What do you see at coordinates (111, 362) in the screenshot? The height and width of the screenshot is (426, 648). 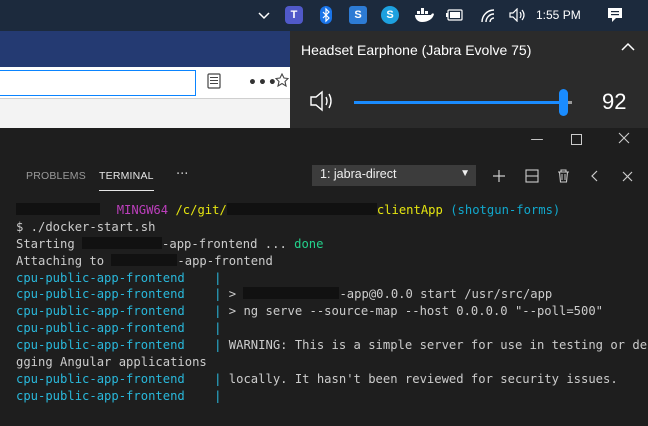 I see `terminal-line: gging Angular applications` at bounding box center [111, 362].